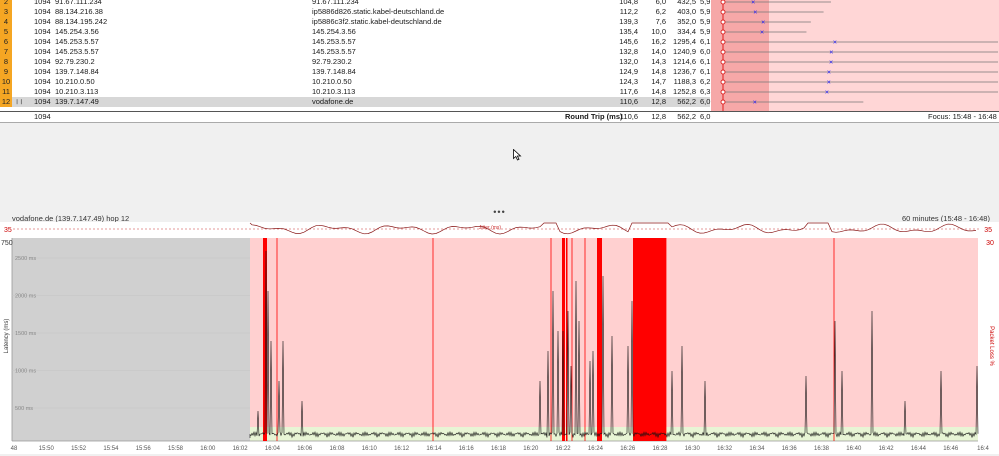 This screenshot has height=456, width=999. What do you see at coordinates (77, 31) in the screenshot?
I see `ip-cell: 145.254.3.56` at bounding box center [77, 31].